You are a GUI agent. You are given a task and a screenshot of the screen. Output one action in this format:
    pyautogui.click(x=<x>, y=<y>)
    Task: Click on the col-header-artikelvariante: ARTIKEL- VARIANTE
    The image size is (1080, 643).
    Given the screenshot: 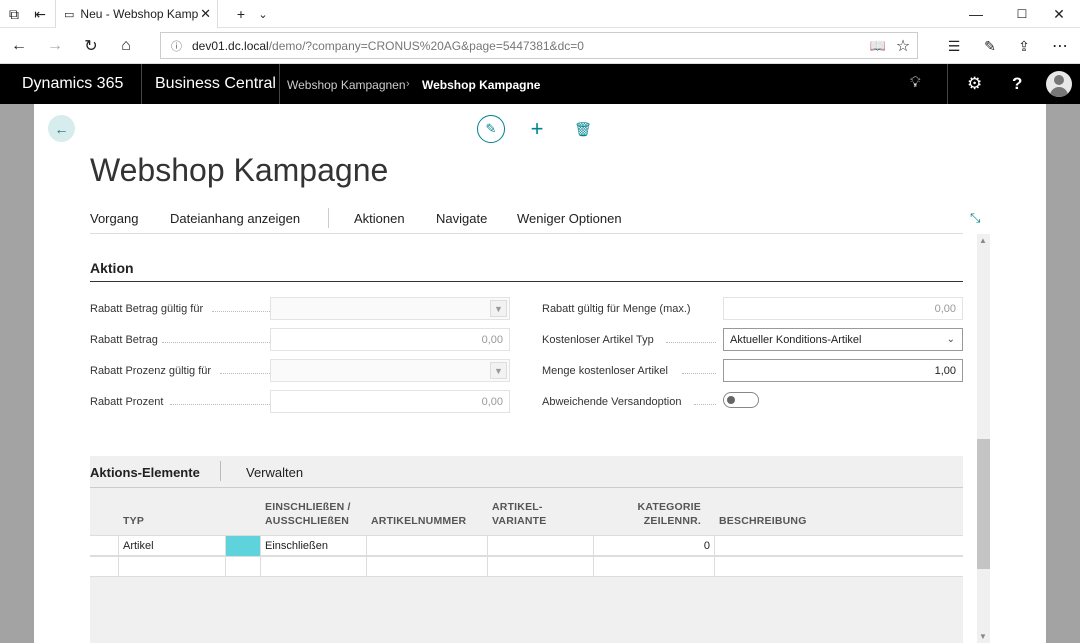 What is the action you would take?
    pyautogui.click(x=519, y=514)
    